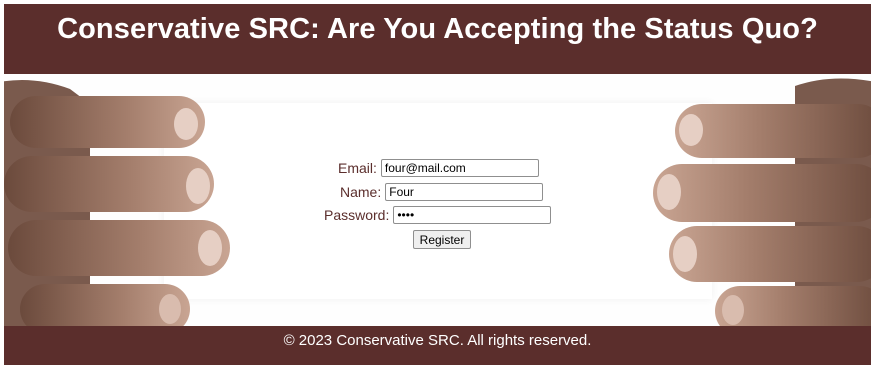  What do you see at coordinates (472, 215) in the screenshot?
I see `password-field` at bounding box center [472, 215].